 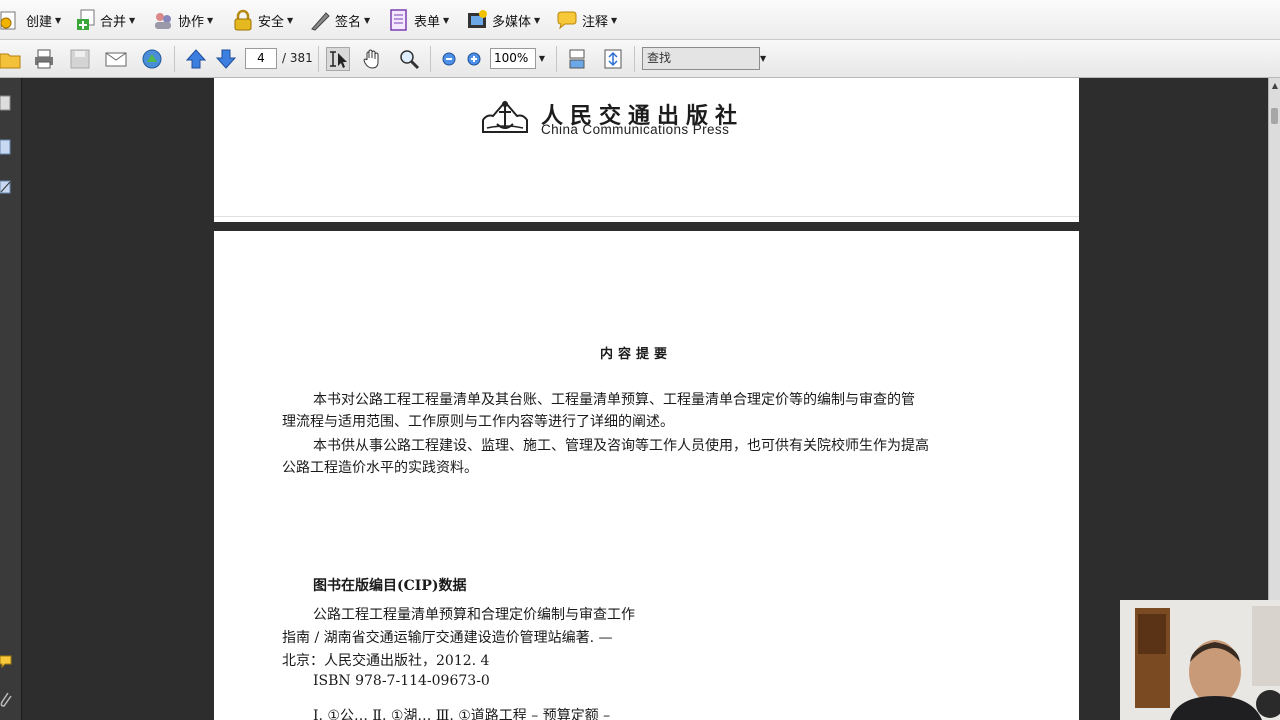 I want to click on signatures-panel-icon, so click(x=6, y=187).